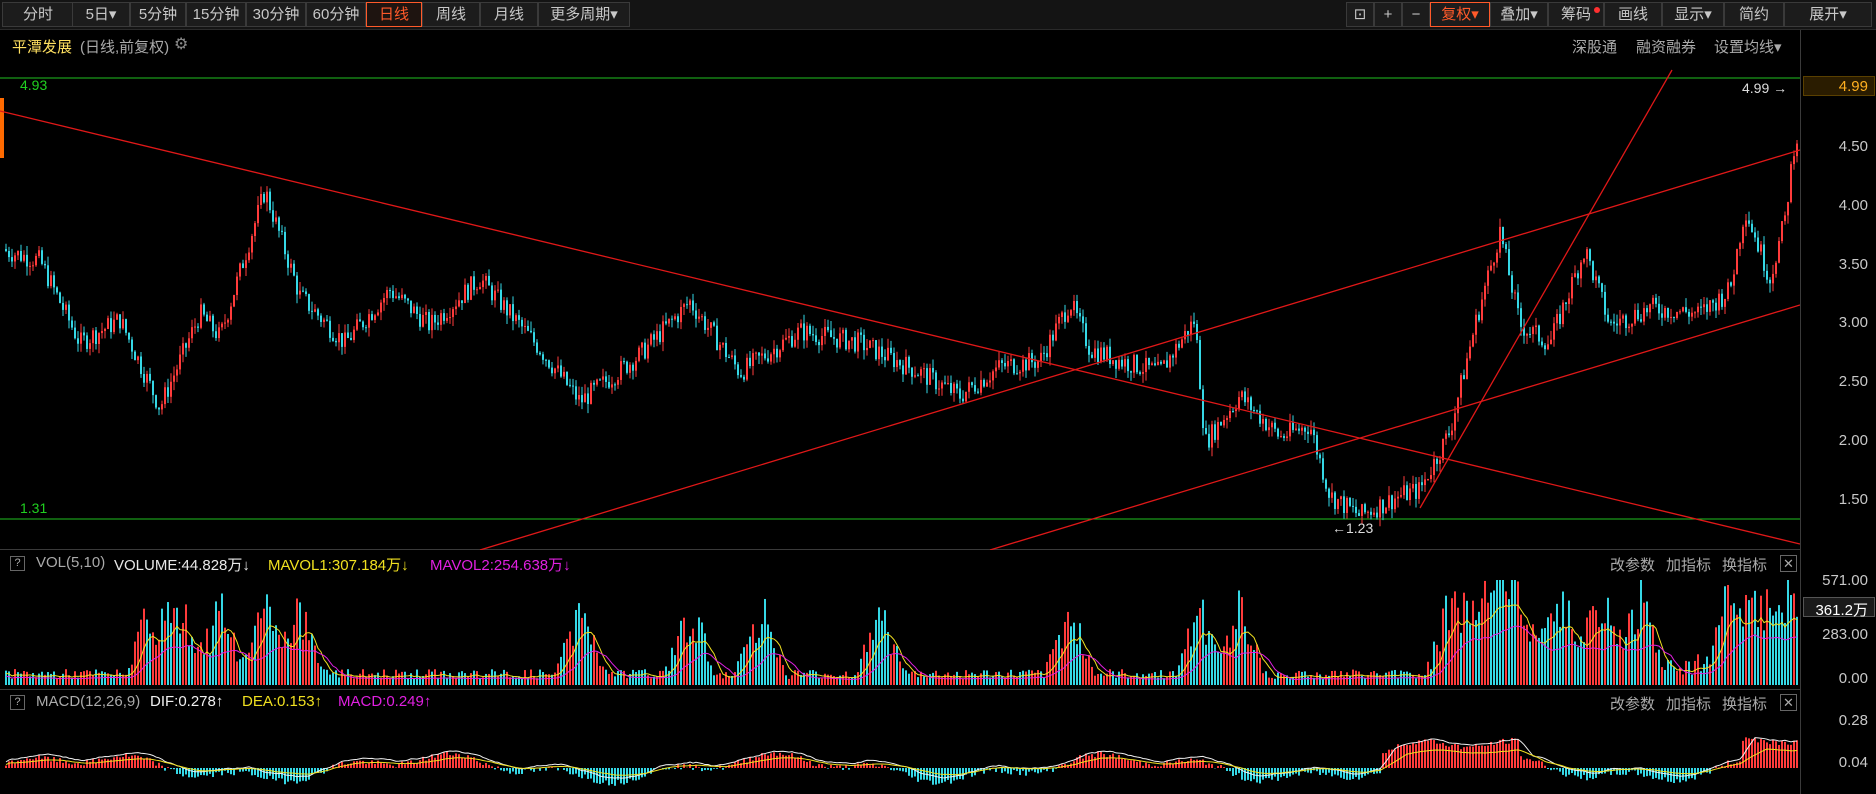 The image size is (1876, 794). I want to click on macd-chart, so click(900, 742).